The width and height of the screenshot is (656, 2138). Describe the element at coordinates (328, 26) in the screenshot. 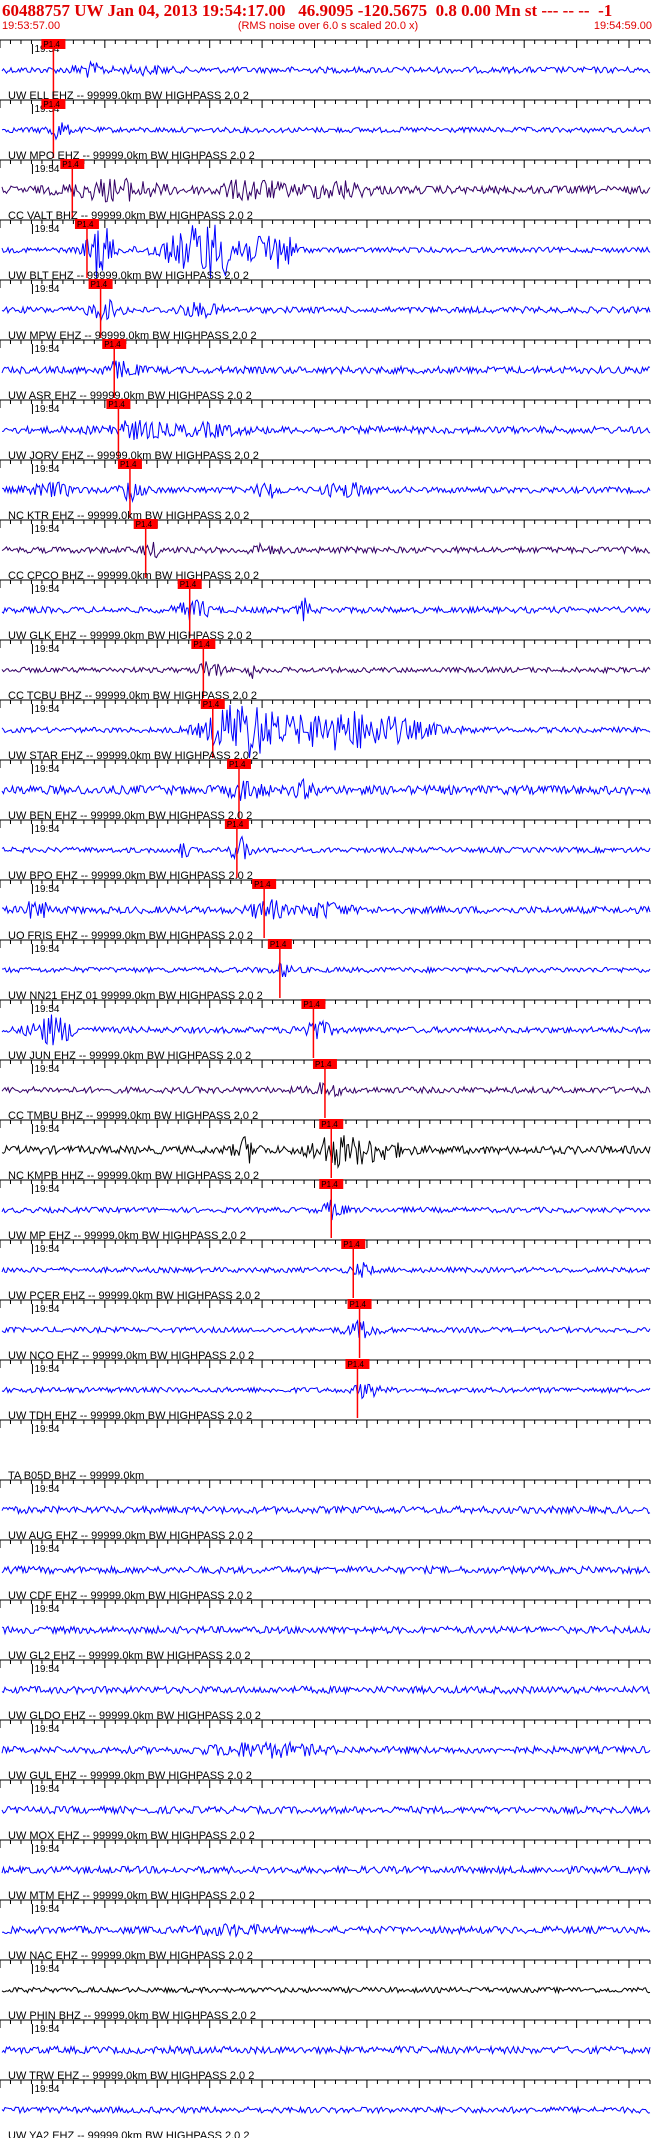

I see `rms-note: (RMS noise over 6.0 s scaled 20.0 x)` at that location.